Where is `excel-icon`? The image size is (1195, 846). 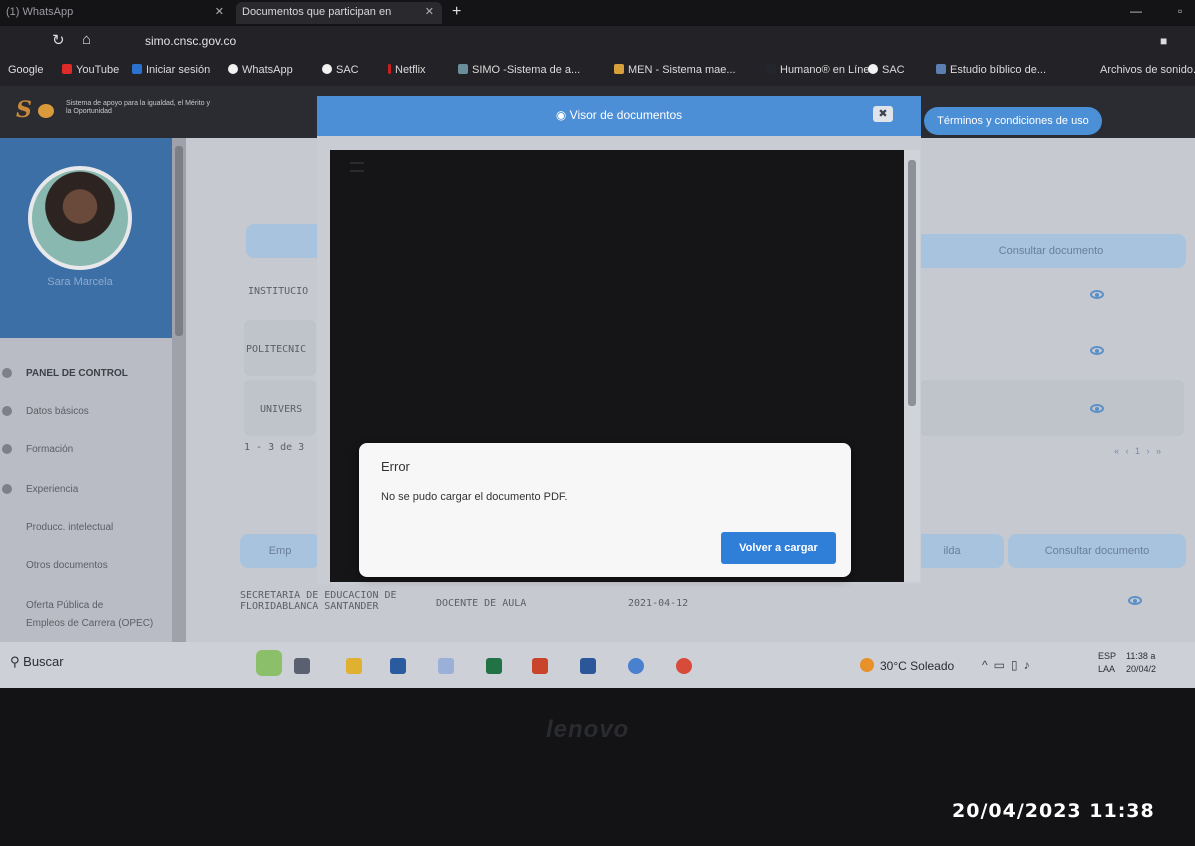 excel-icon is located at coordinates (494, 666).